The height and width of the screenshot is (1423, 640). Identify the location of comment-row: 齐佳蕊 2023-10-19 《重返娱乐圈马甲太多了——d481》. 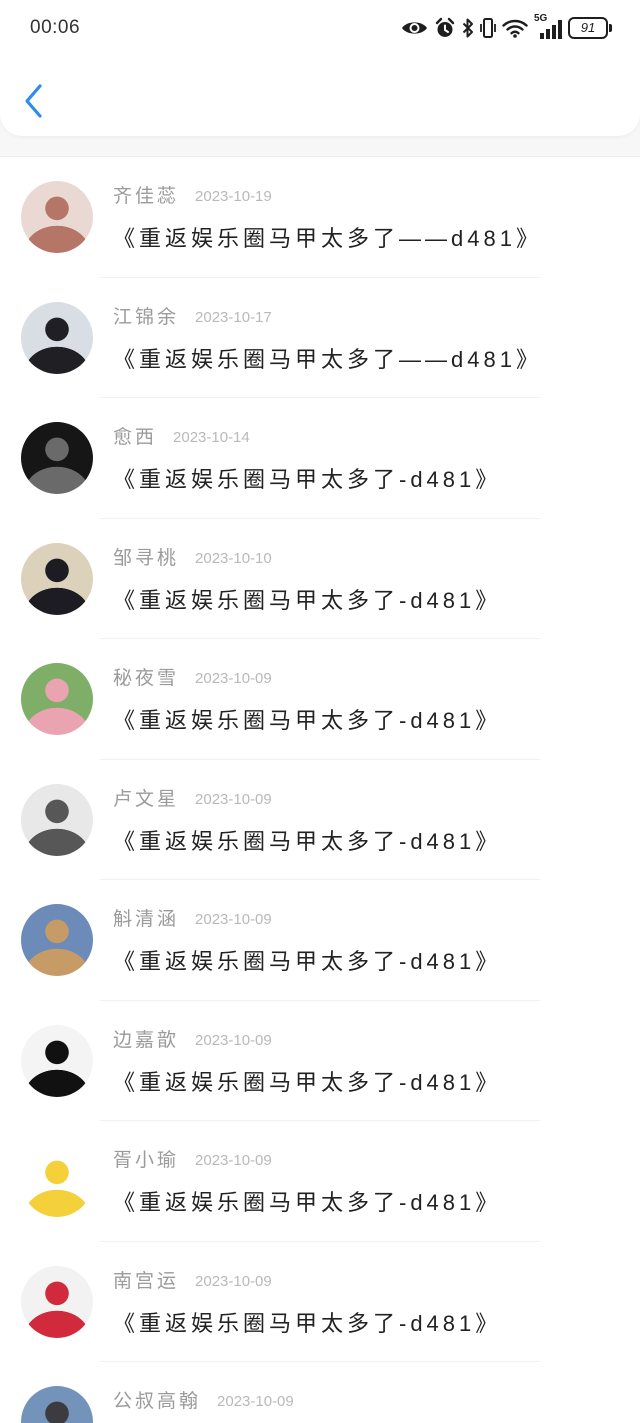
(320, 217).